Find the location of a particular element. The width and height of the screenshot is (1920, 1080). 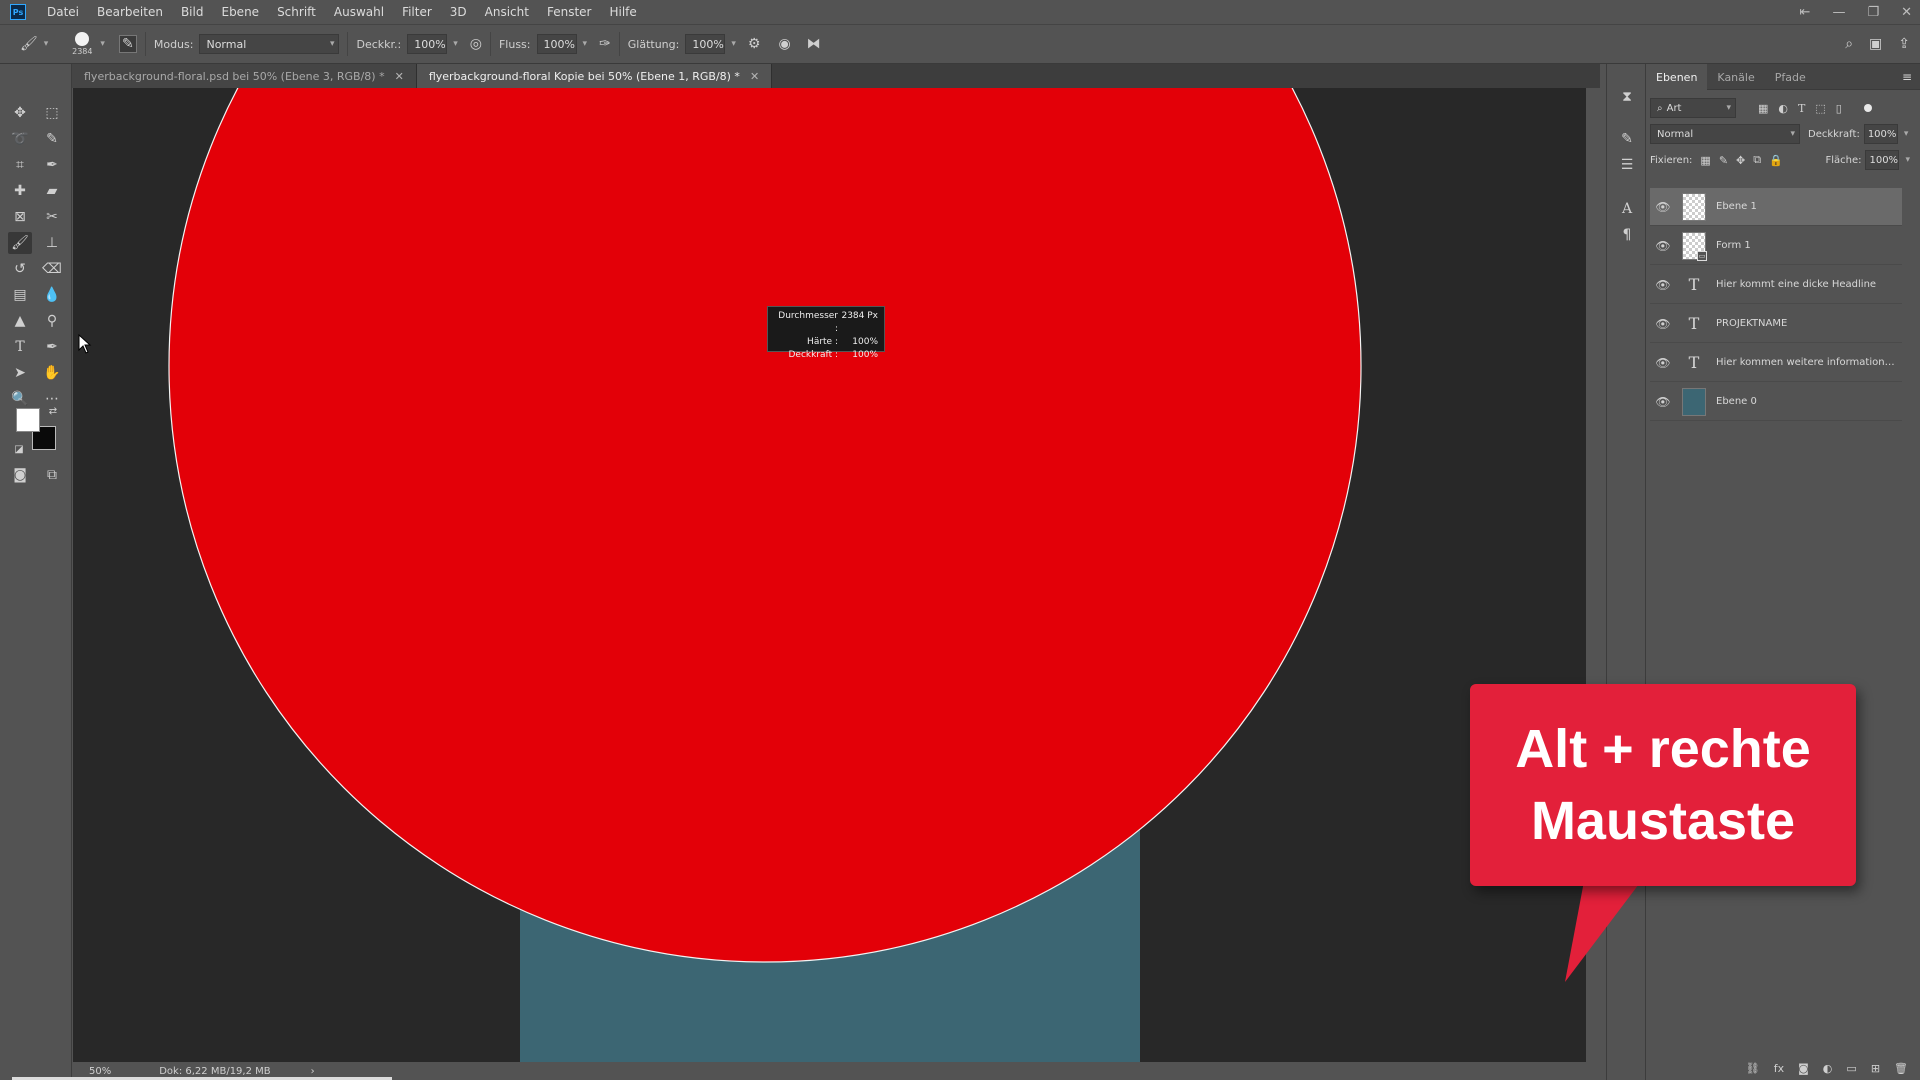

filter-smart-object-icon: ▯ is located at coordinates (1839, 108).